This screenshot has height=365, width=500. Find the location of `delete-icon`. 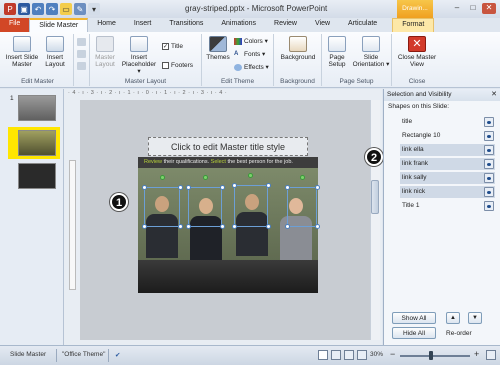

delete-icon is located at coordinates (81, 42).